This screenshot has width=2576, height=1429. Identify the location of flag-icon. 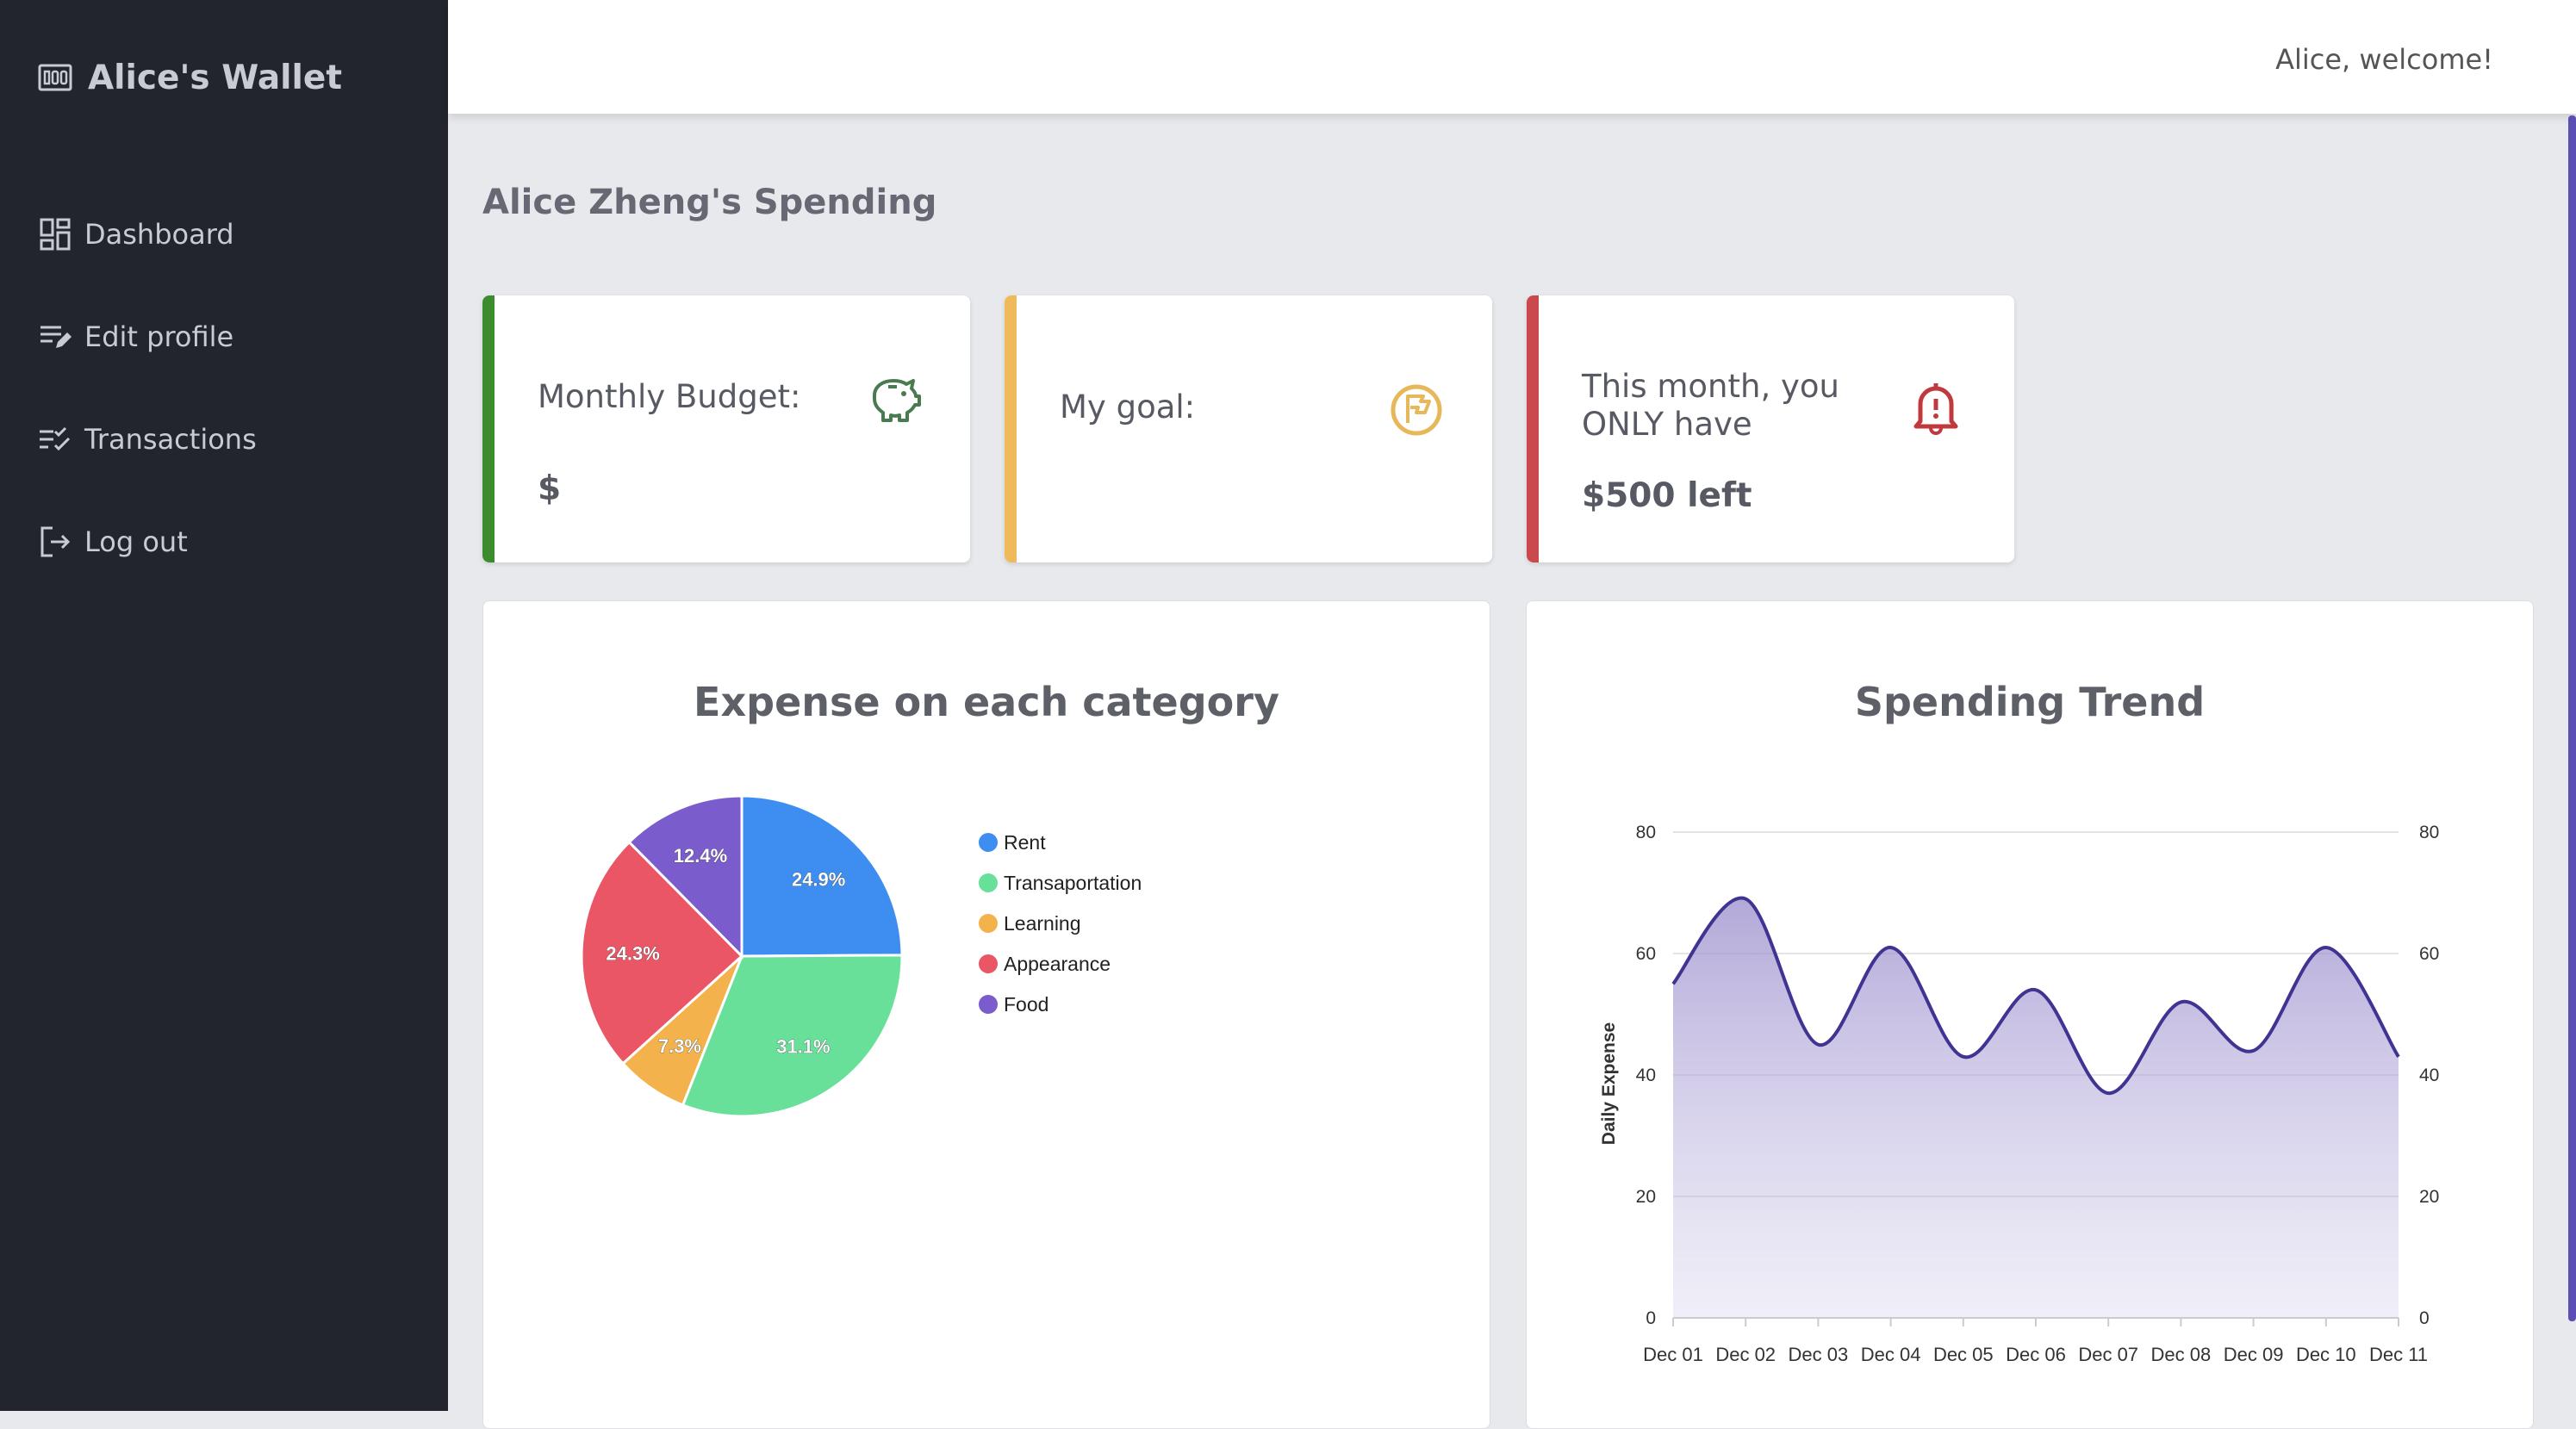
(1417, 410).